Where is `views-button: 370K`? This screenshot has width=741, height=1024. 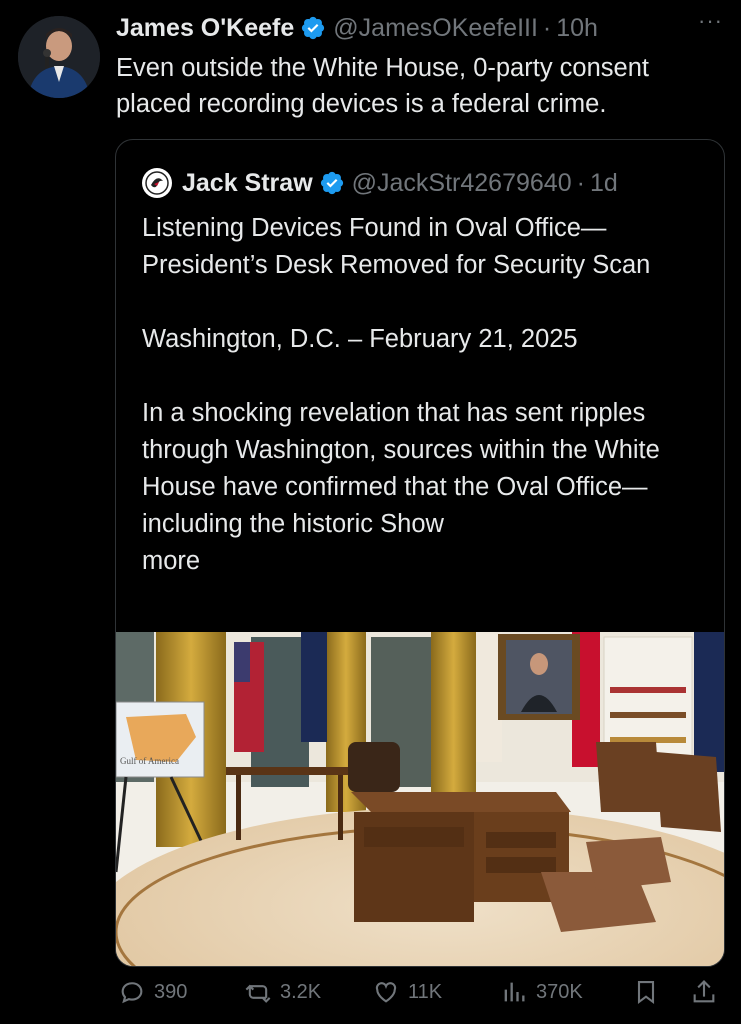 views-button: 370K is located at coordinates (541, 992).